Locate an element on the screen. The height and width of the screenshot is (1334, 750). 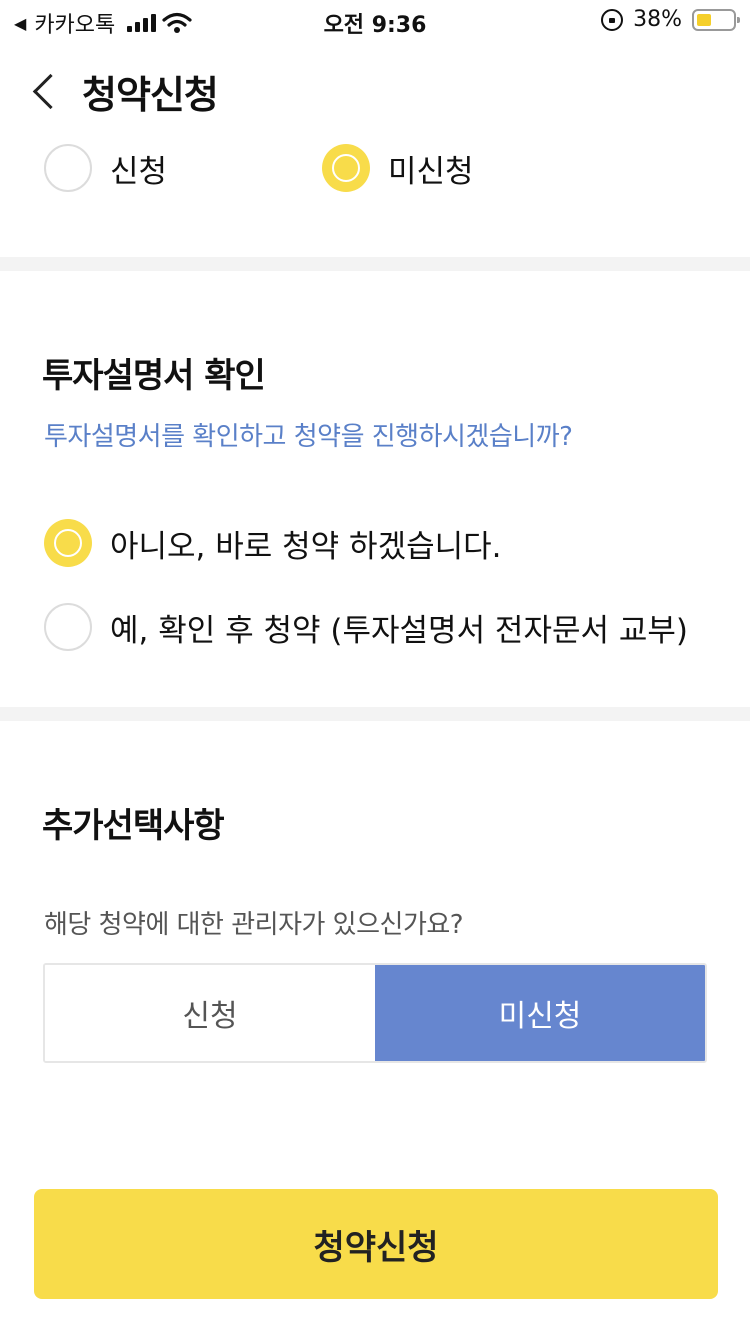
battery-percent: 38% is located at coordinates (657, 19).